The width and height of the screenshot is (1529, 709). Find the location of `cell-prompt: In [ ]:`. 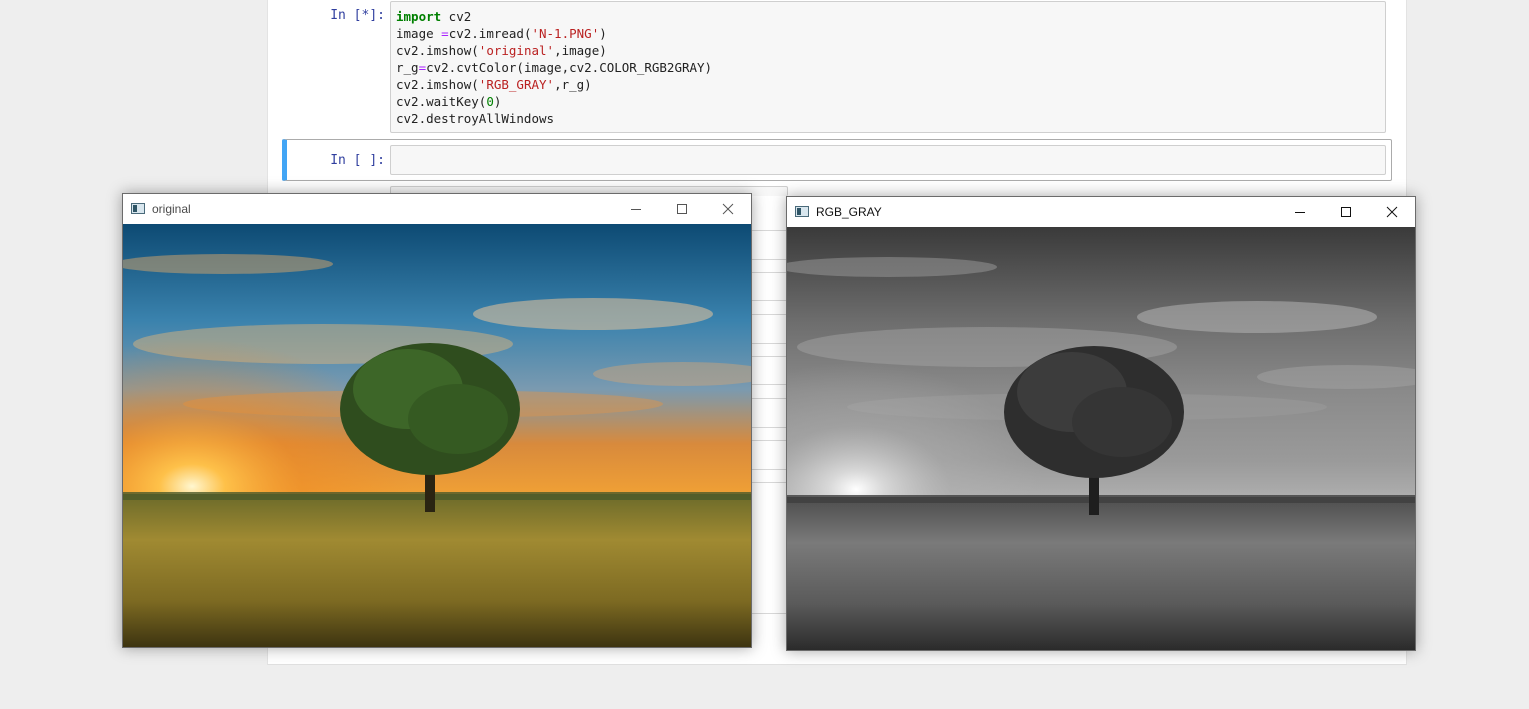

cell-prompt: In [ ]: is located at coordinates (357, 160).